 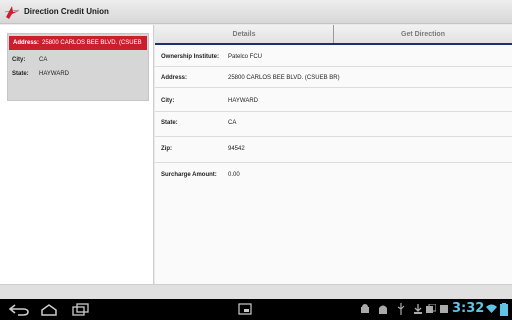 What do you see at coordinates (401, 309) in the screenshot?
I see `usb-icon` at bounding box center [401, 309].